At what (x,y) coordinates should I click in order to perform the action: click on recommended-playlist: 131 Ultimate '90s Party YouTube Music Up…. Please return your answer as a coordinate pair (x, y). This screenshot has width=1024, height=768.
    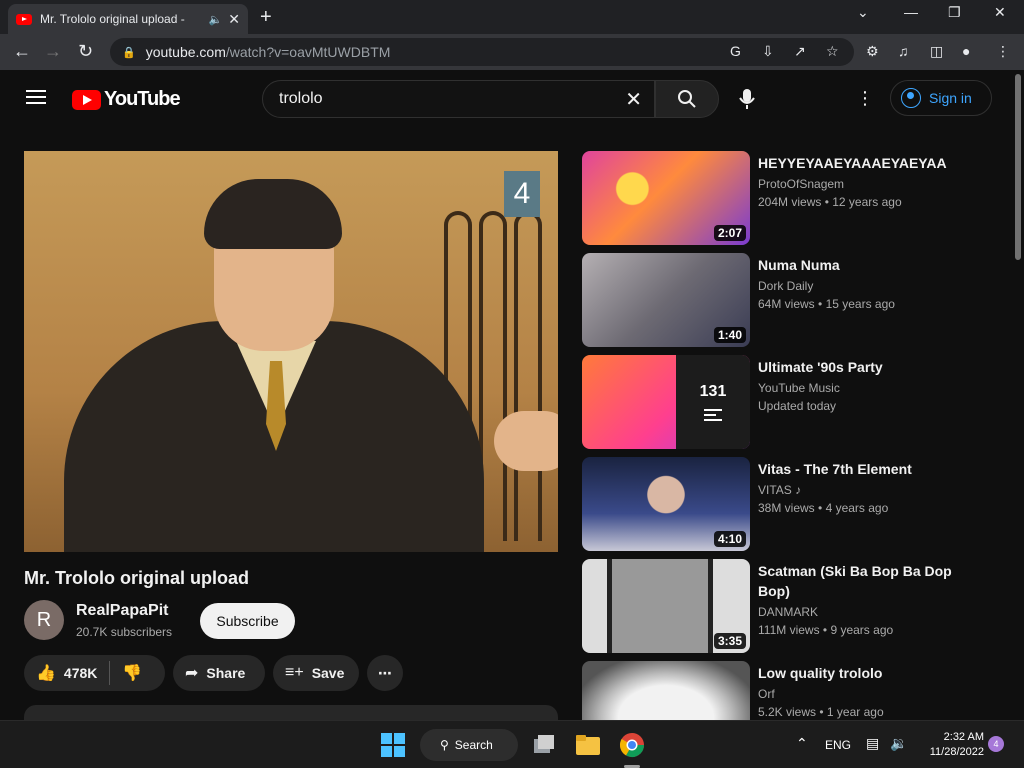
    Looking at the image, I should click on (772, 402).